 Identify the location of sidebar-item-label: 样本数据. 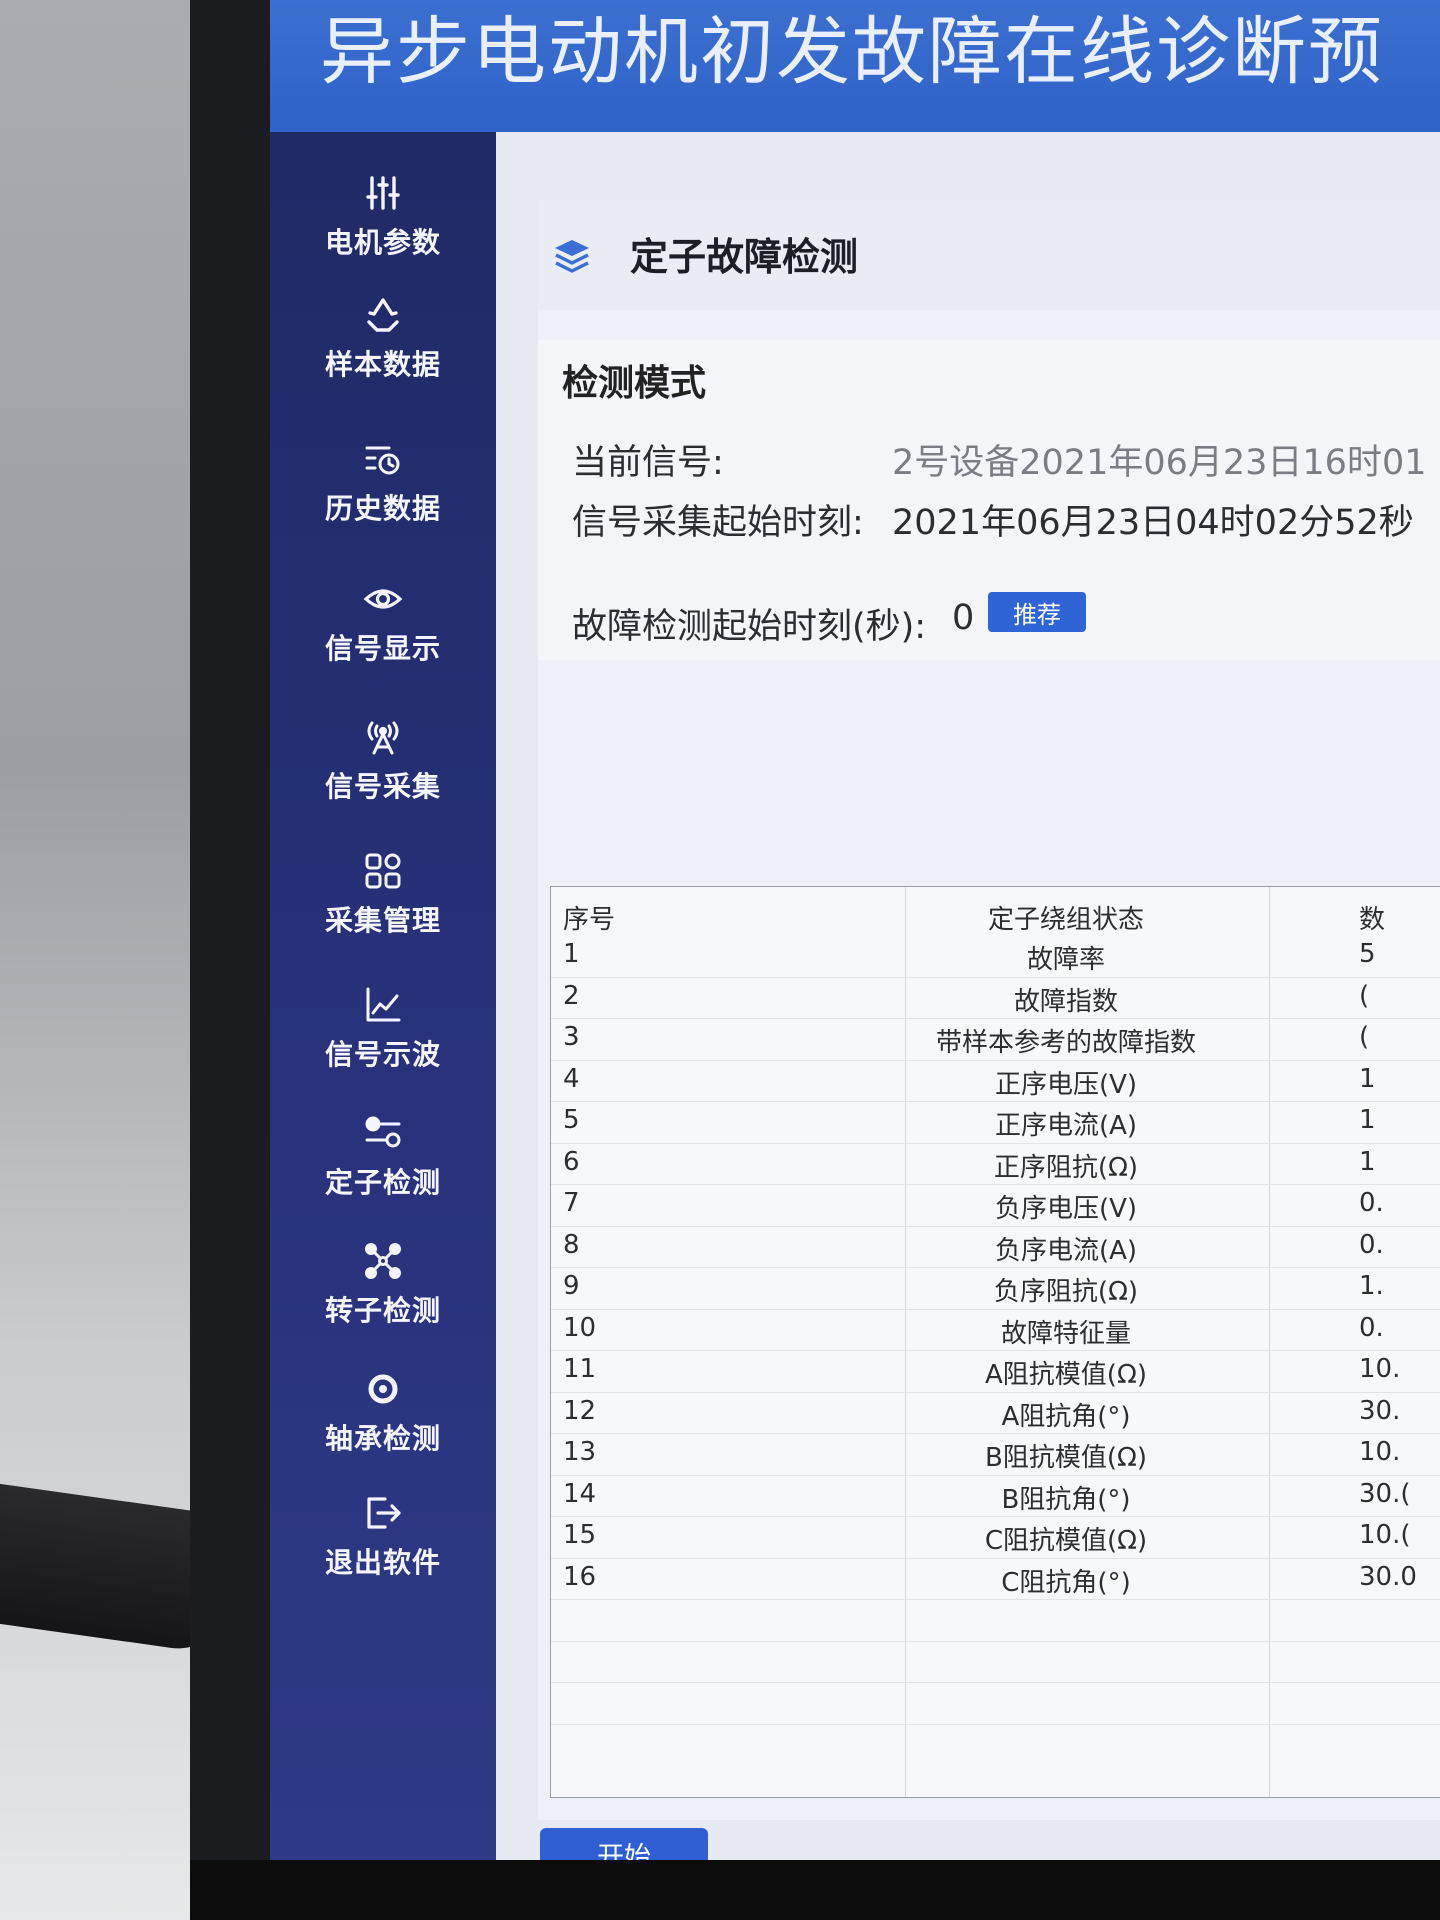
(382, 364).